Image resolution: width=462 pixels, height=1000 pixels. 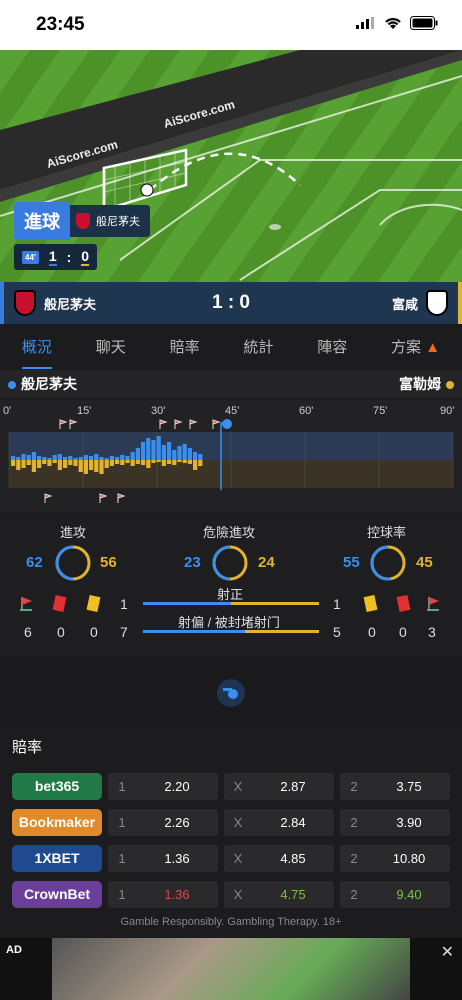 I want to click on bookmaker-logo: bet365, so click(x=57, y=786).